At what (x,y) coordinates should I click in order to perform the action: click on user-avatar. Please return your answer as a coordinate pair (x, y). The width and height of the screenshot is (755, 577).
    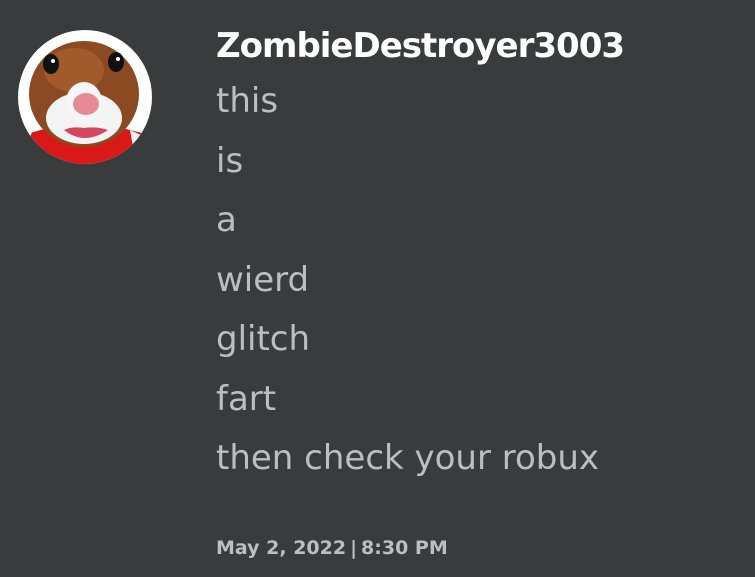
    Looking at the image, I should click on (85, 97).